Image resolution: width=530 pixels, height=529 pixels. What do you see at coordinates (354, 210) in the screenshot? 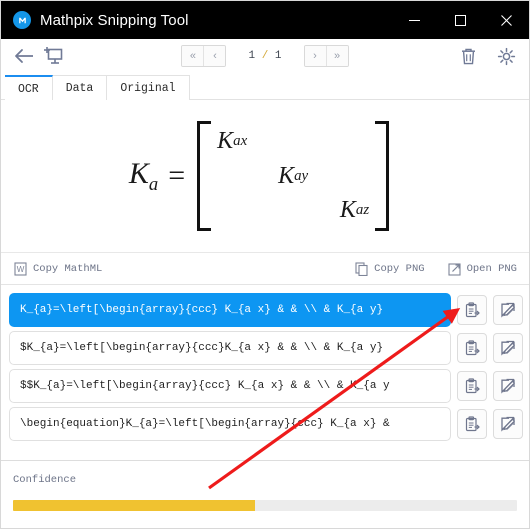
I see `matrix-entry-3: Kaz` at bounding box center [354, 210].